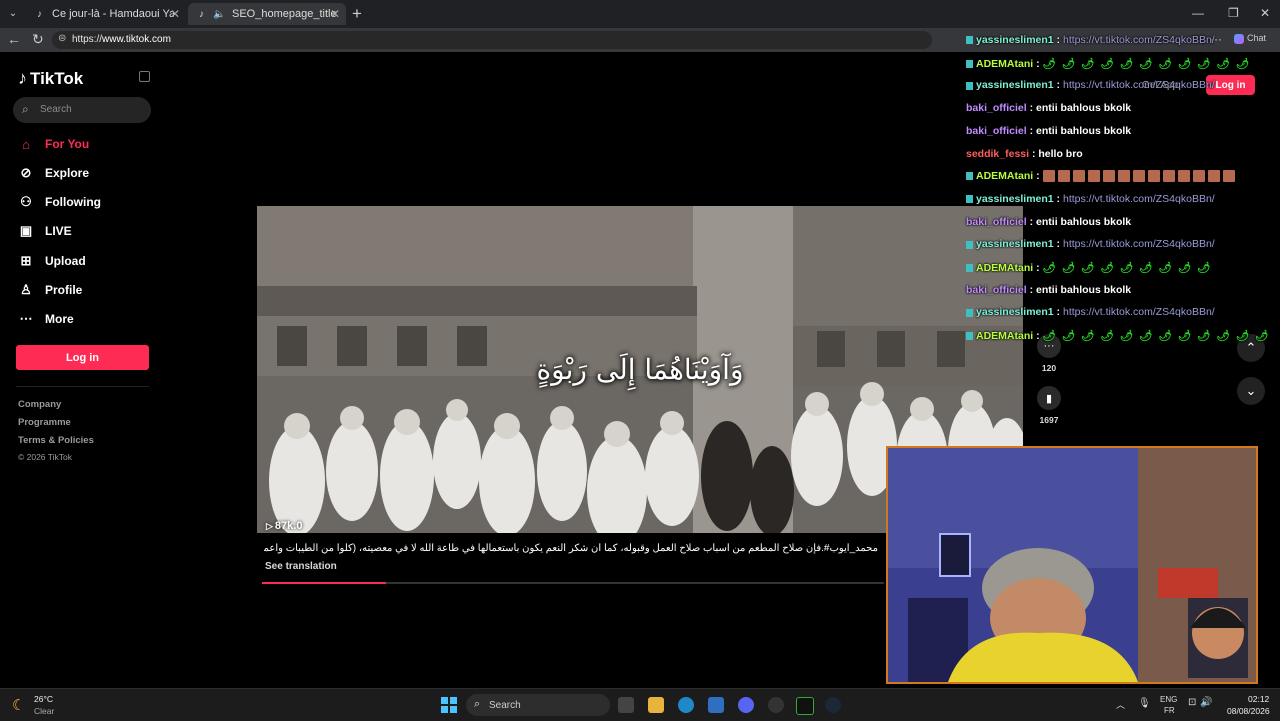 Image resolution: width=1280 pixels, height=721 pixels. What do you see at coordinates (46, 319) in the screenshot?
I see `nav-more: ⋯ More` at bounding box center [46, 319].